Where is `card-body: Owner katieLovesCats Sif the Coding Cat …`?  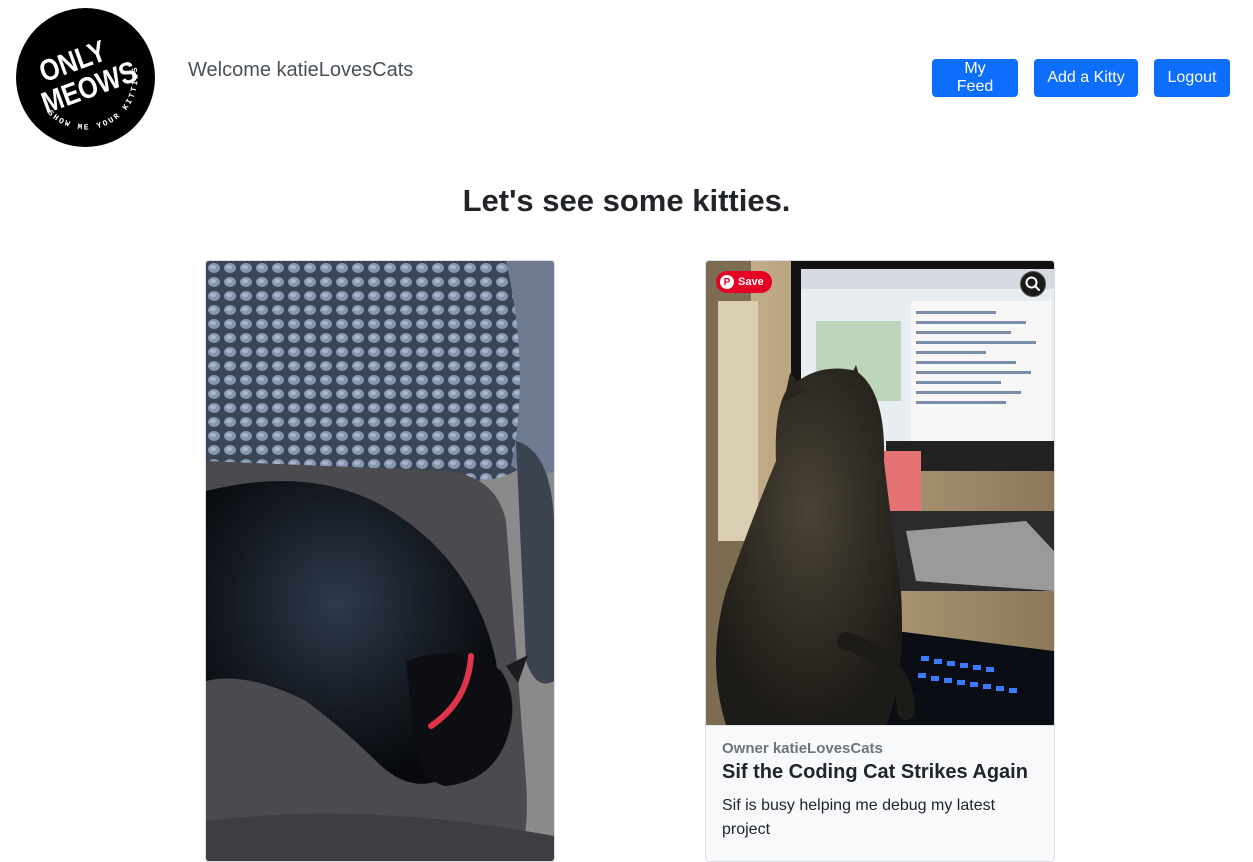
card-body: Owner katieLovesCats Sif the Coding Cat … is located at coordinates (880, 793).